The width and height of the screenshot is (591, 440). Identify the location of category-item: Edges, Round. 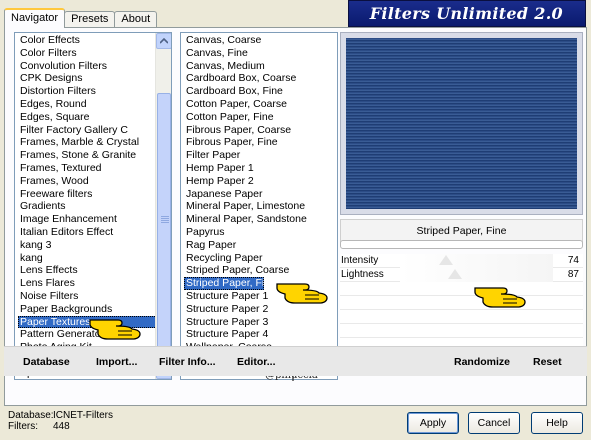
(94, 104).